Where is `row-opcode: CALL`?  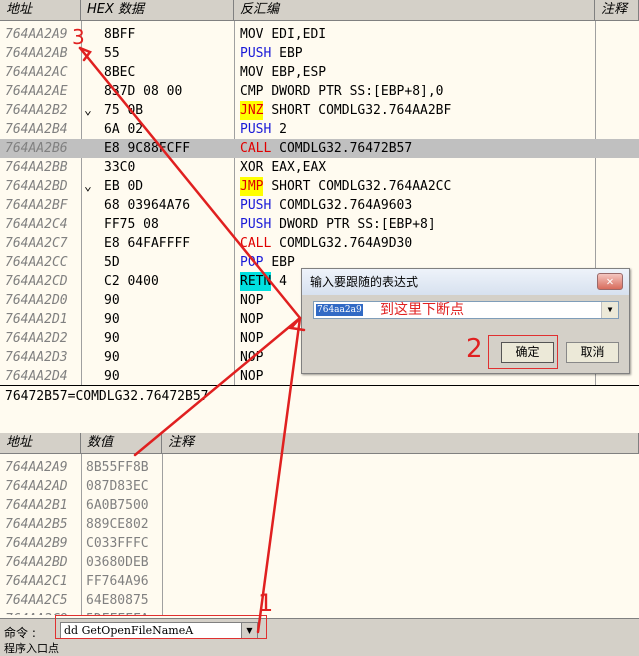 row-opcode: CALL is located at coordinates (256, 148).